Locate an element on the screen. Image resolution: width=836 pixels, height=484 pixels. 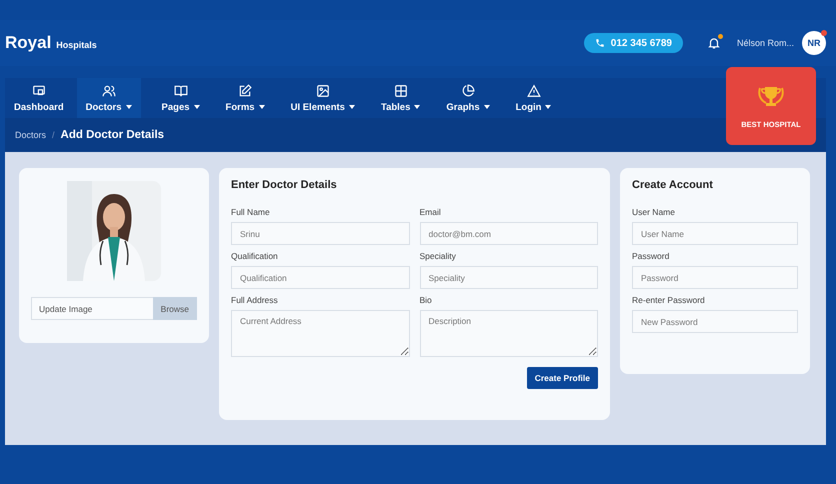
field-label: Full Address is located at coordinates (255, 300).